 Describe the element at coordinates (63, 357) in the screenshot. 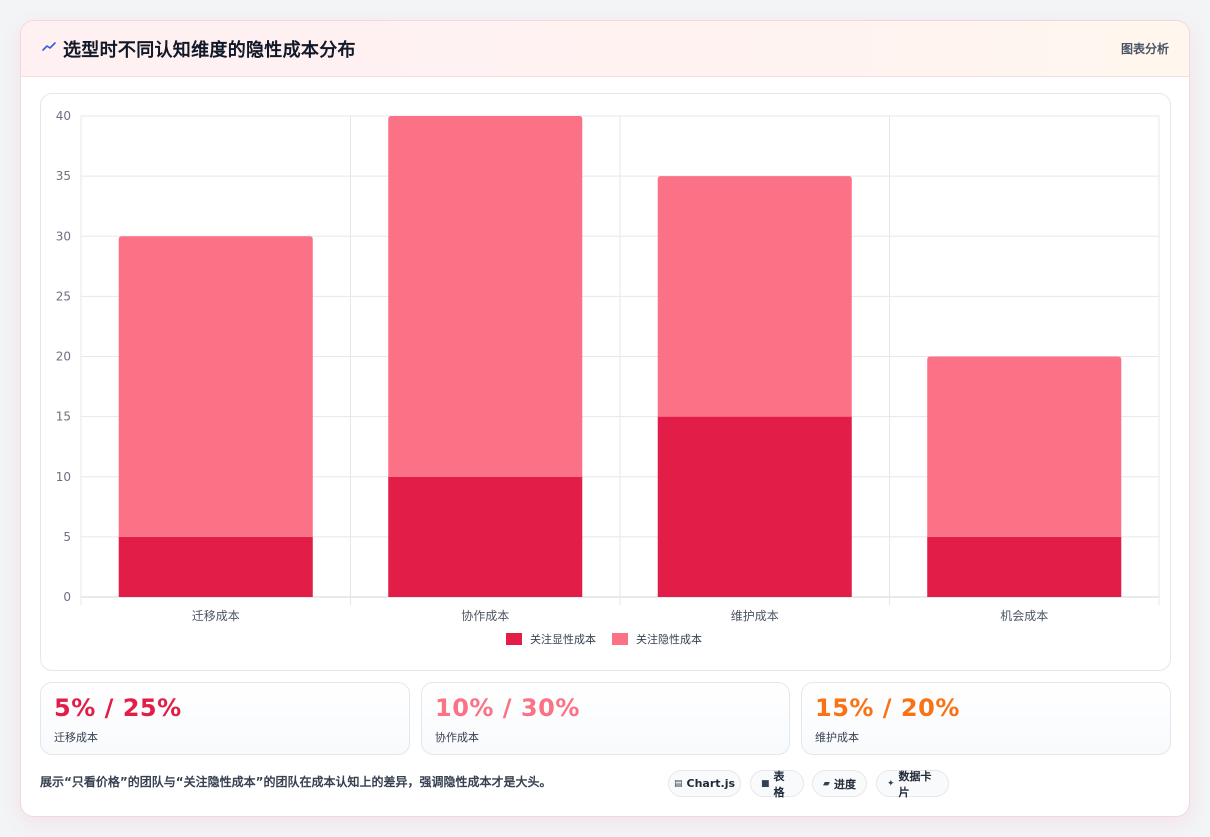

I see `y-tick-label: 20` at that location.